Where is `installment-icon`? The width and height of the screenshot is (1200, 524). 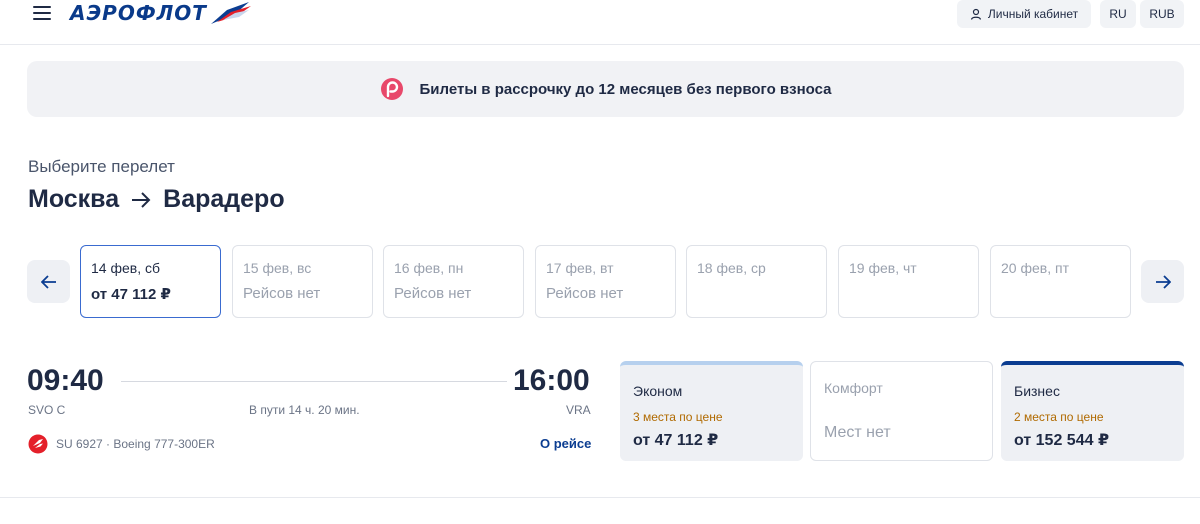
installment-icon is located at coordinates (391, 89).